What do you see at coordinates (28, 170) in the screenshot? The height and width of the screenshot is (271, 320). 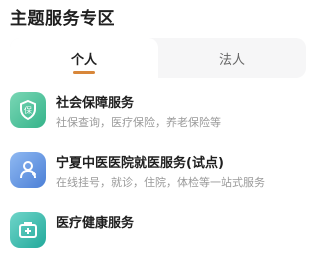 I see `doctor-icon` at bounding box center [28, 170].